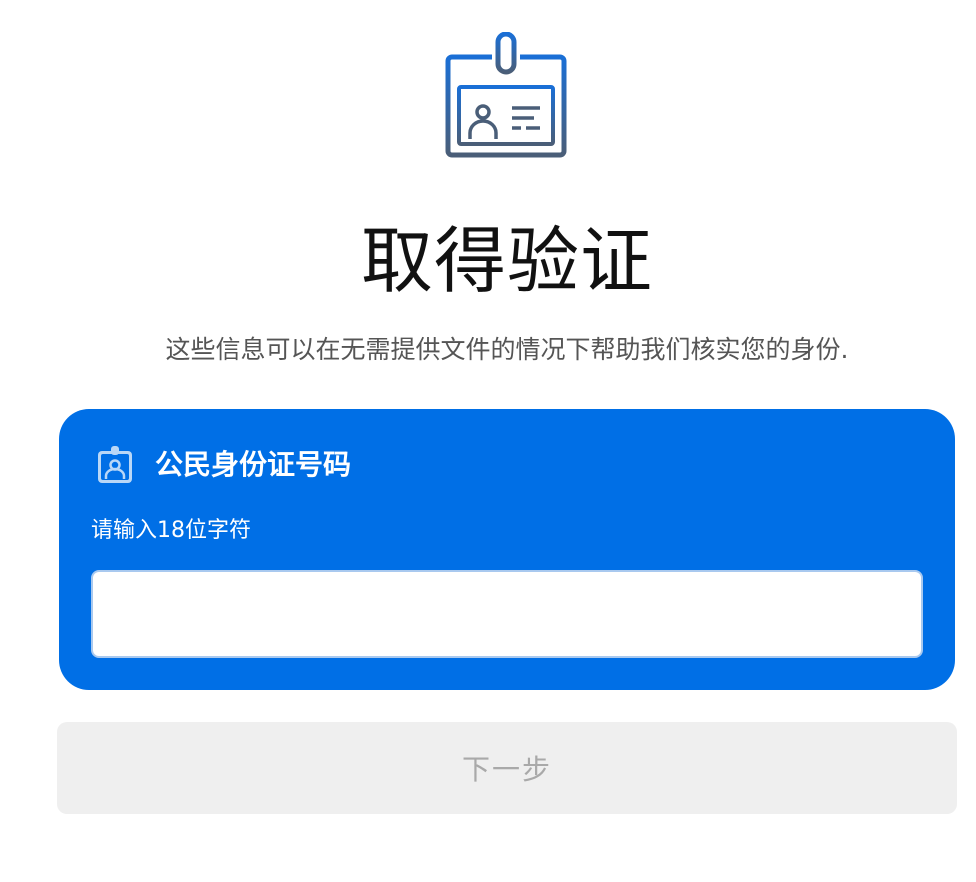 This screenshot has height=882, width=976. Describe the element at coordinates (507, 768) in the screenshot. I see `next-button: 下一步` at that location.